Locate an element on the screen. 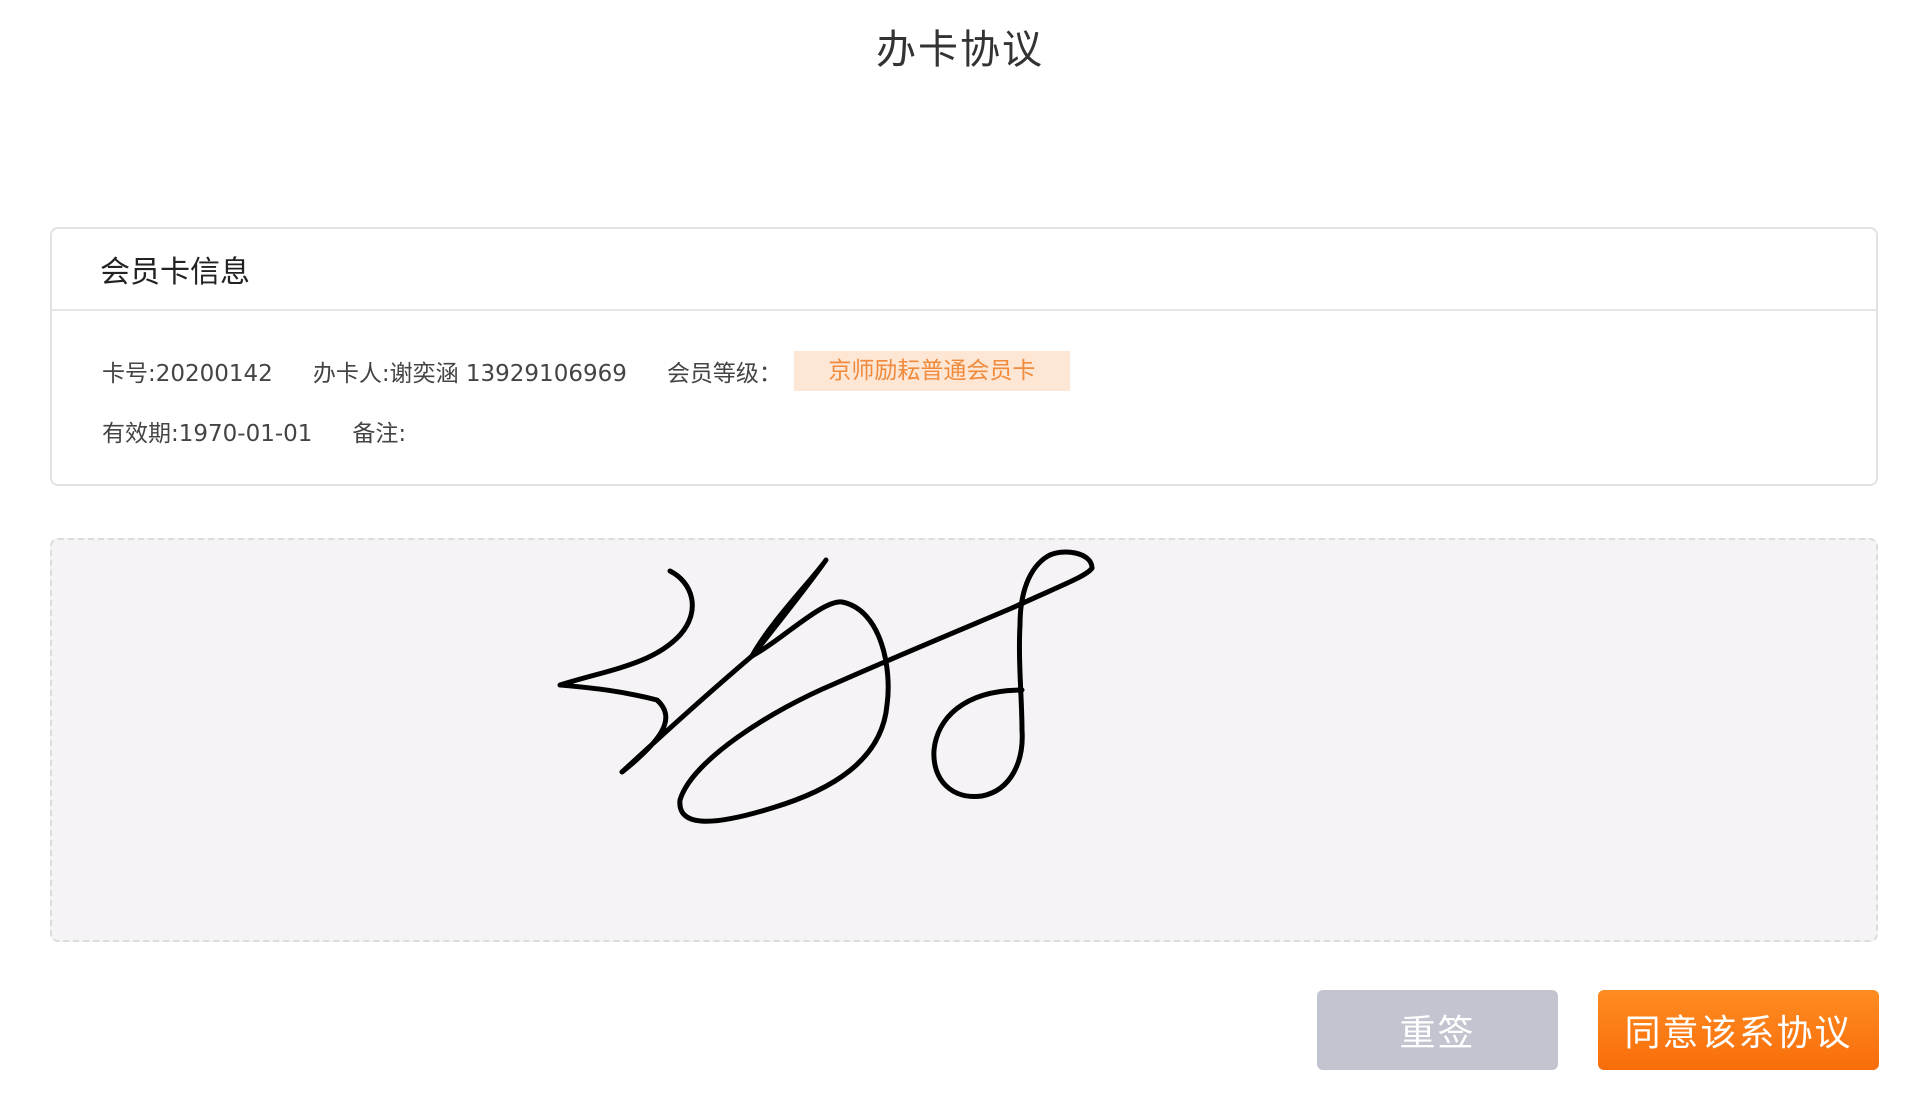 The image size is (1920, 1116). page-title: 办卡协议 is located at coordinates (960, 50).